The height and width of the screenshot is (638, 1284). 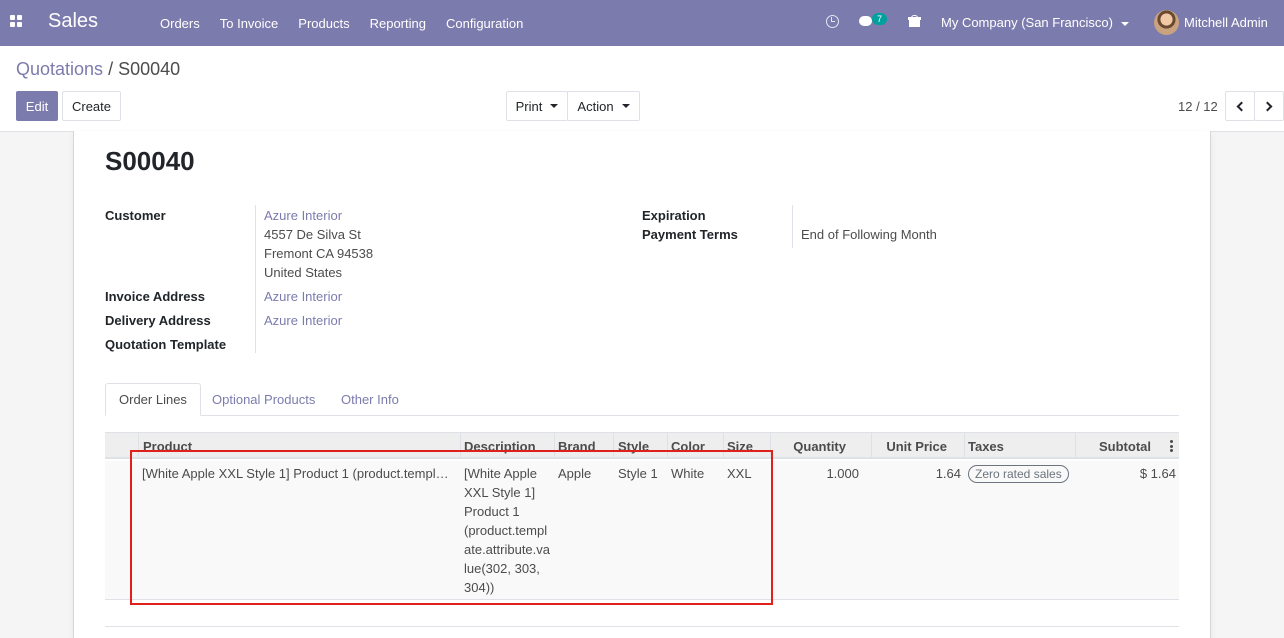 What do you see at coordinates (303, 296) in the screenshot?
I see `invoice-address-link: Azure Interior` at bounding box center [303, 296].